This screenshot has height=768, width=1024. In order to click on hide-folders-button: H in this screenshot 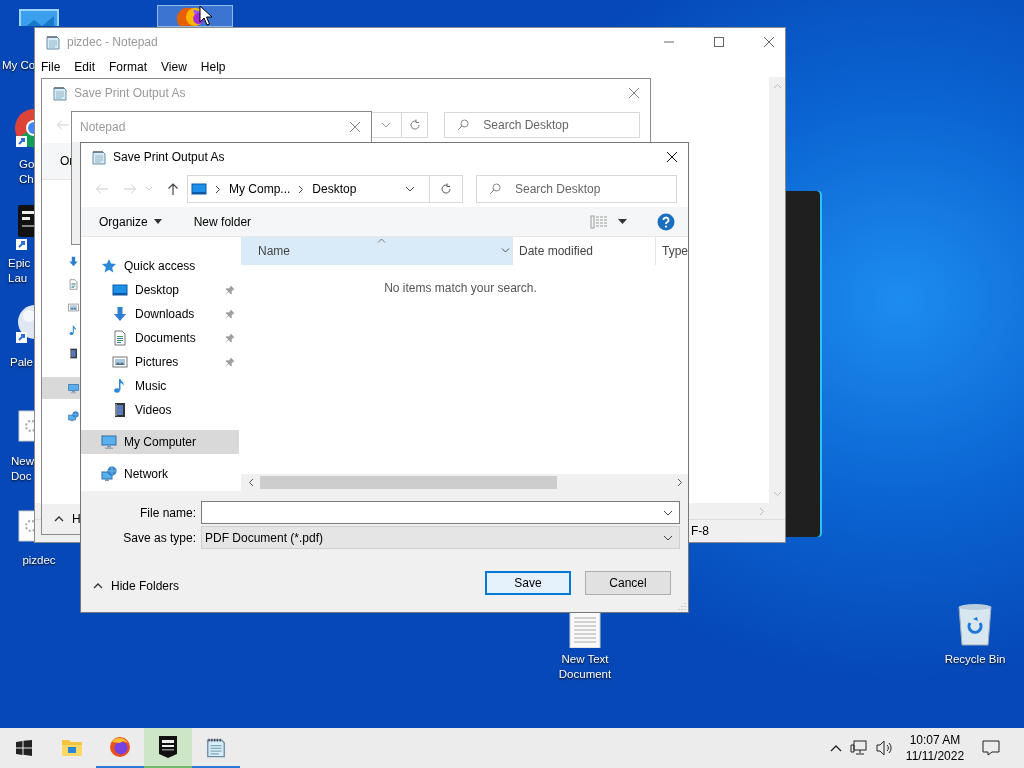, I will do `click(76, 519)`.